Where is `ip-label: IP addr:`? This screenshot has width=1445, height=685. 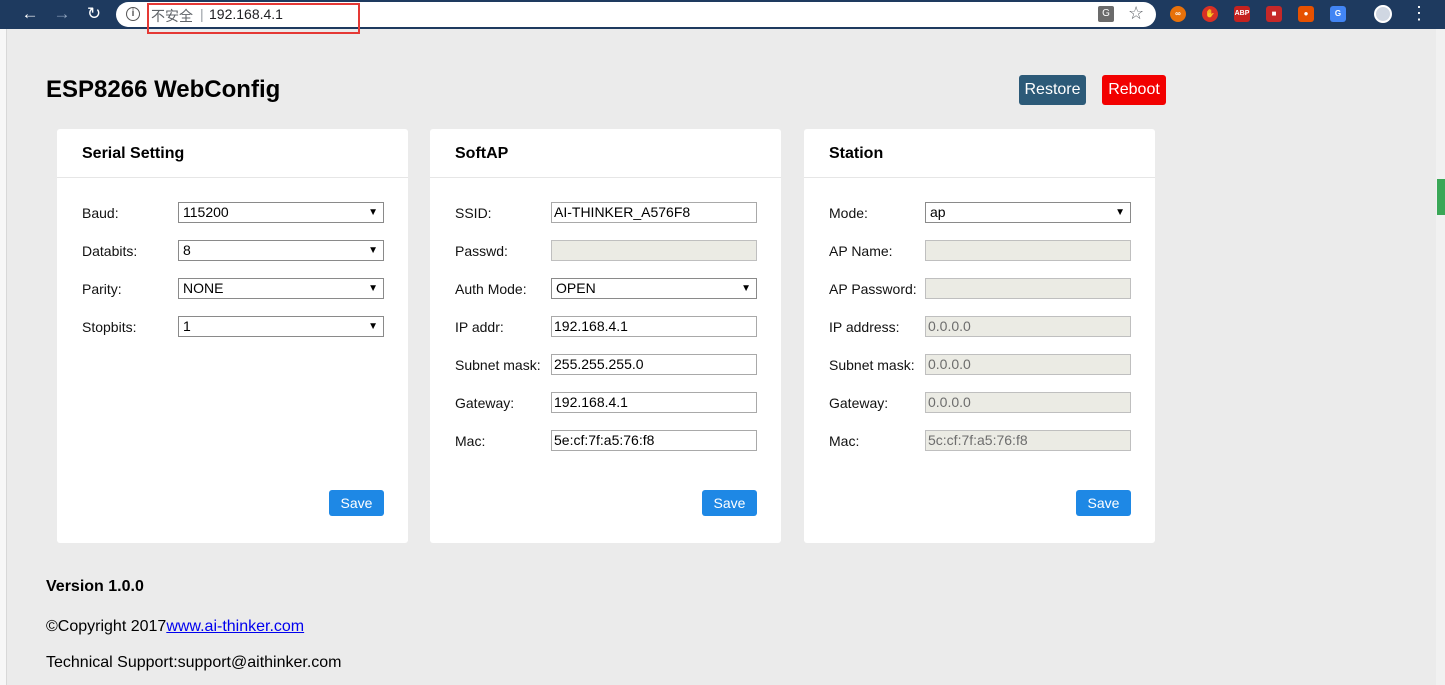 ip-label: IP addr: is located at coordinates (479, 327).